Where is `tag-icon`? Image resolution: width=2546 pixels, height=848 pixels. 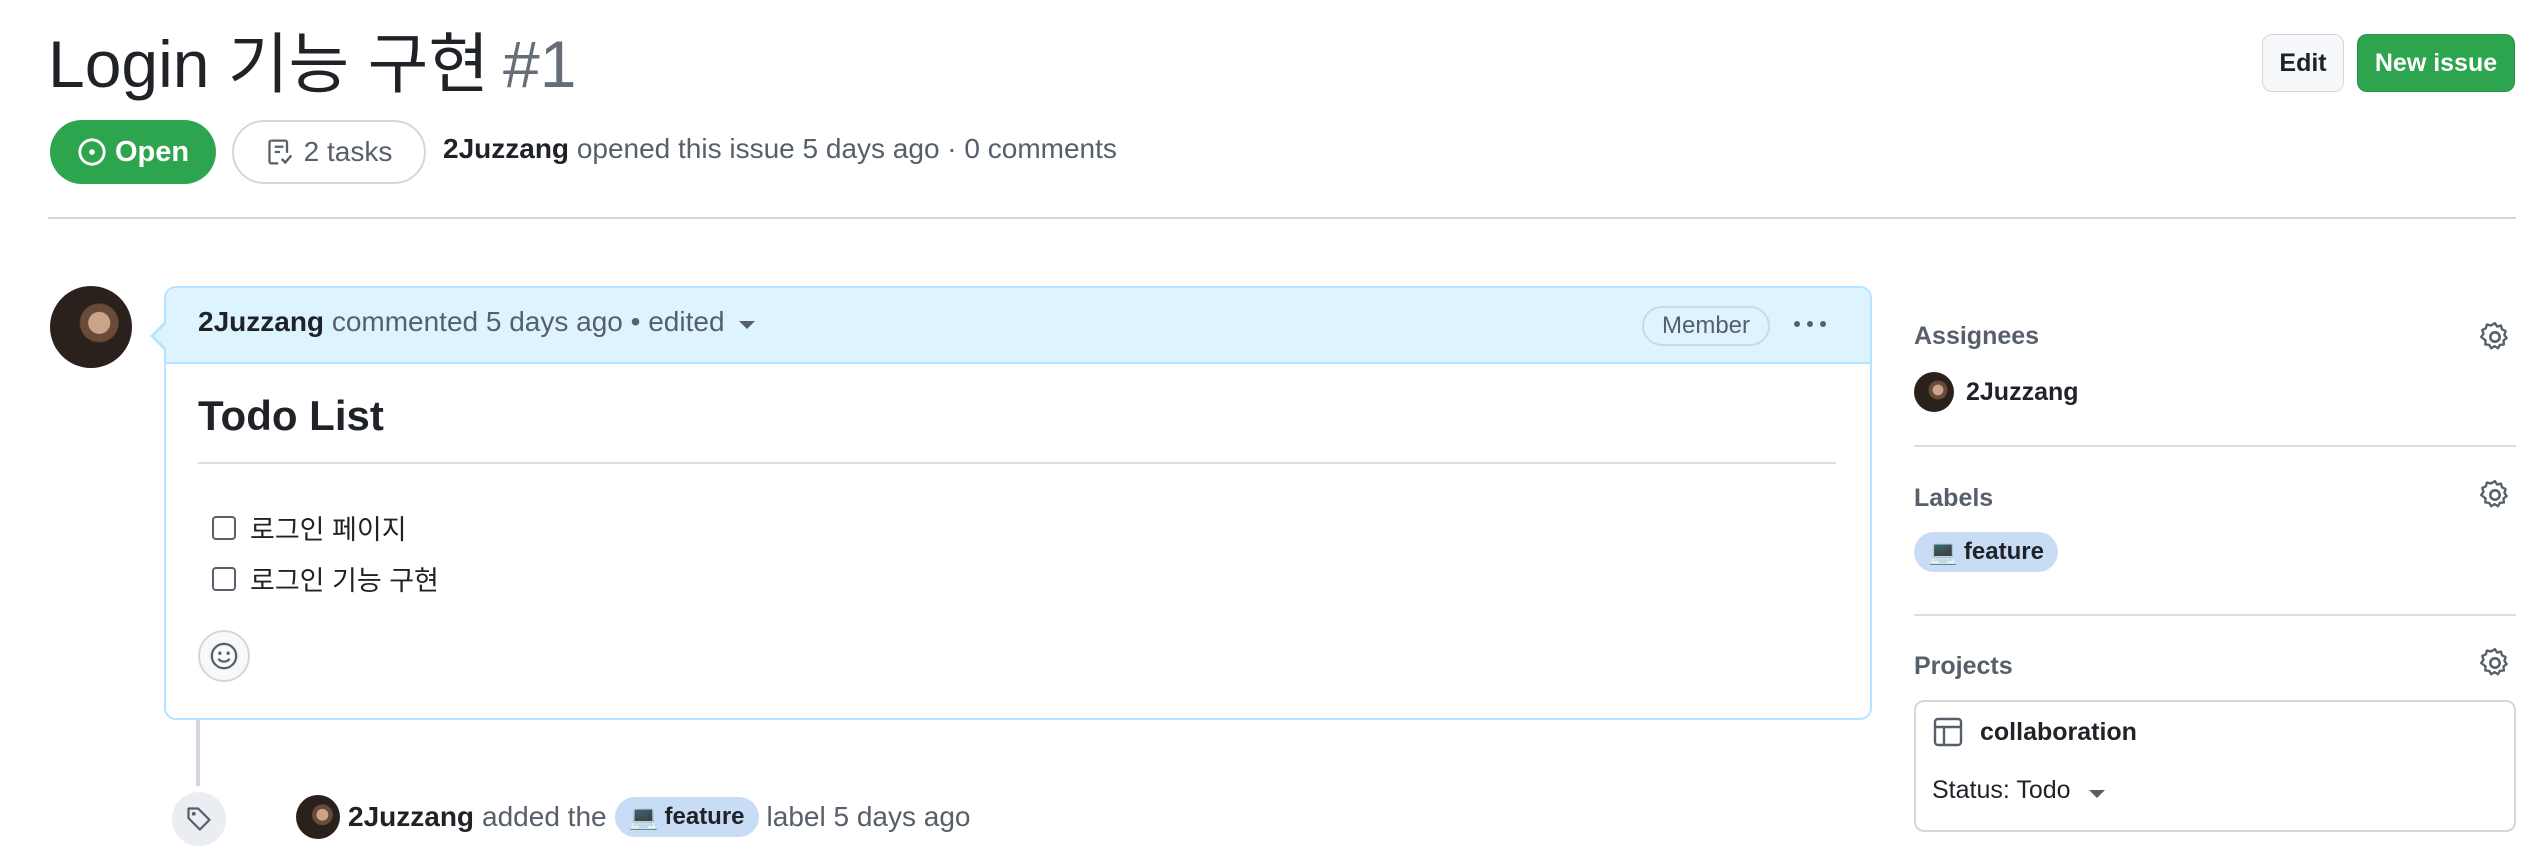
tag-icon is located at coordinates (199, 819).